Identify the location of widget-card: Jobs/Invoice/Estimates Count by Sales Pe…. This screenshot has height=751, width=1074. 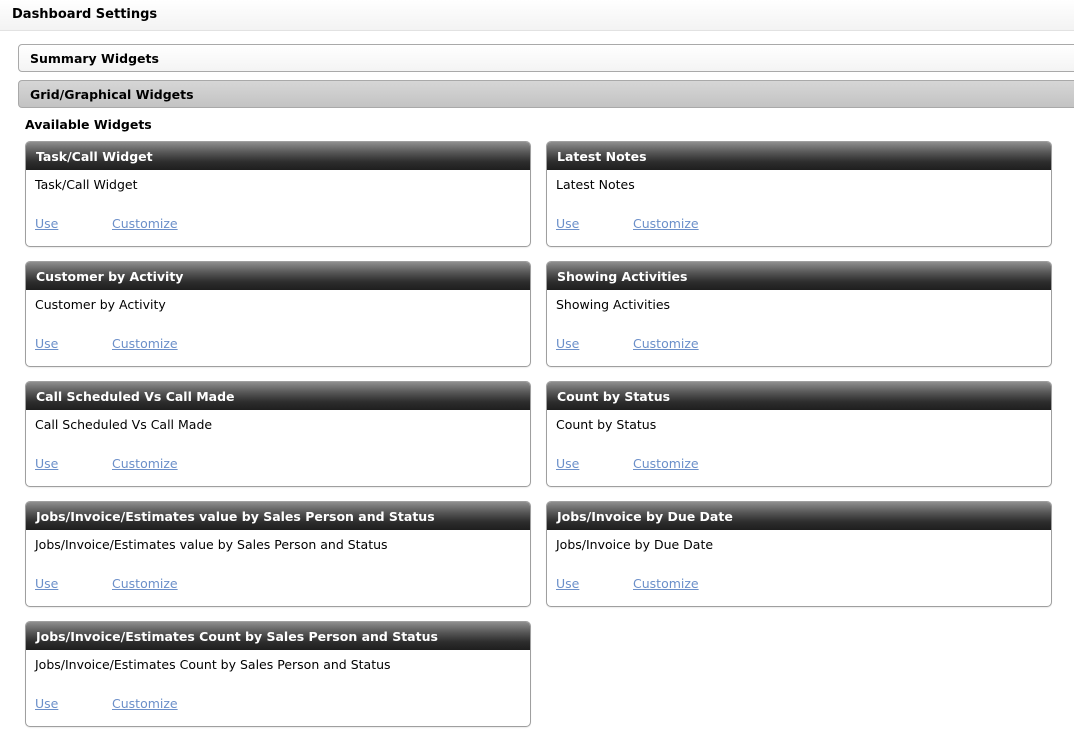
(278, 674).